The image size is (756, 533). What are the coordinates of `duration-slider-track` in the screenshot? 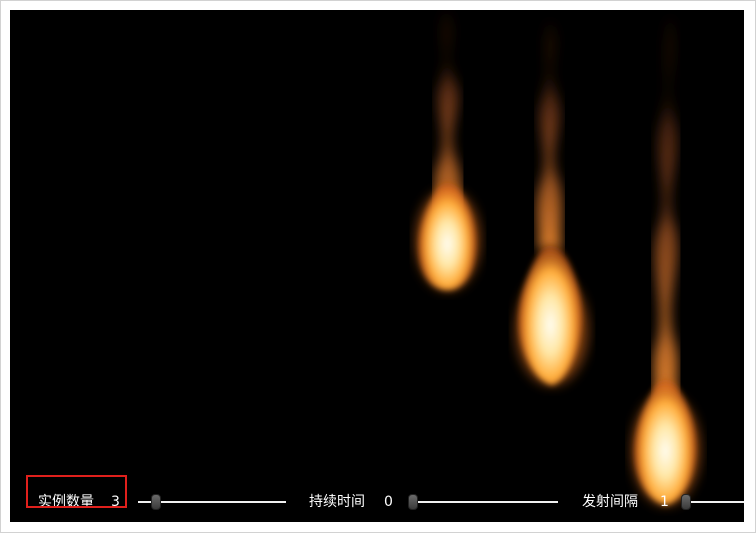 It's located at (484, 502).